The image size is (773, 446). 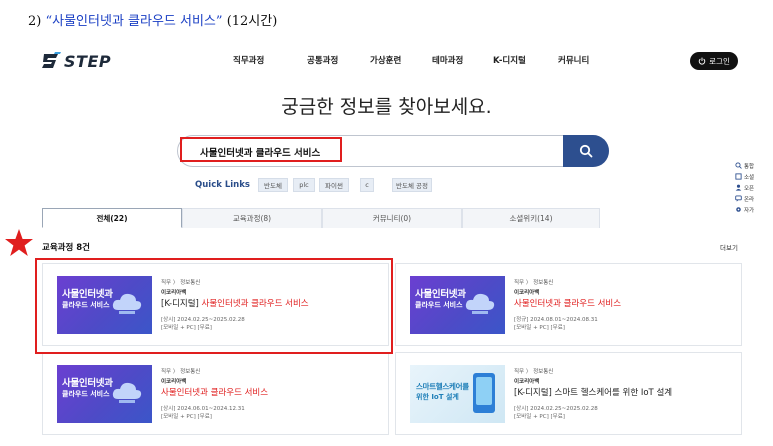 I want to click on side-item-label: 온라, so click(x=749, y=199).